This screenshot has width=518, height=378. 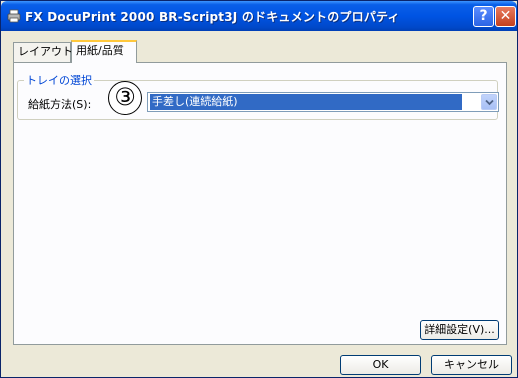 What do you see at coordinates (59, 80) in the screenshot?
I see `tray-selection-legend: トレイの選択` at bounding box center [59, 80].